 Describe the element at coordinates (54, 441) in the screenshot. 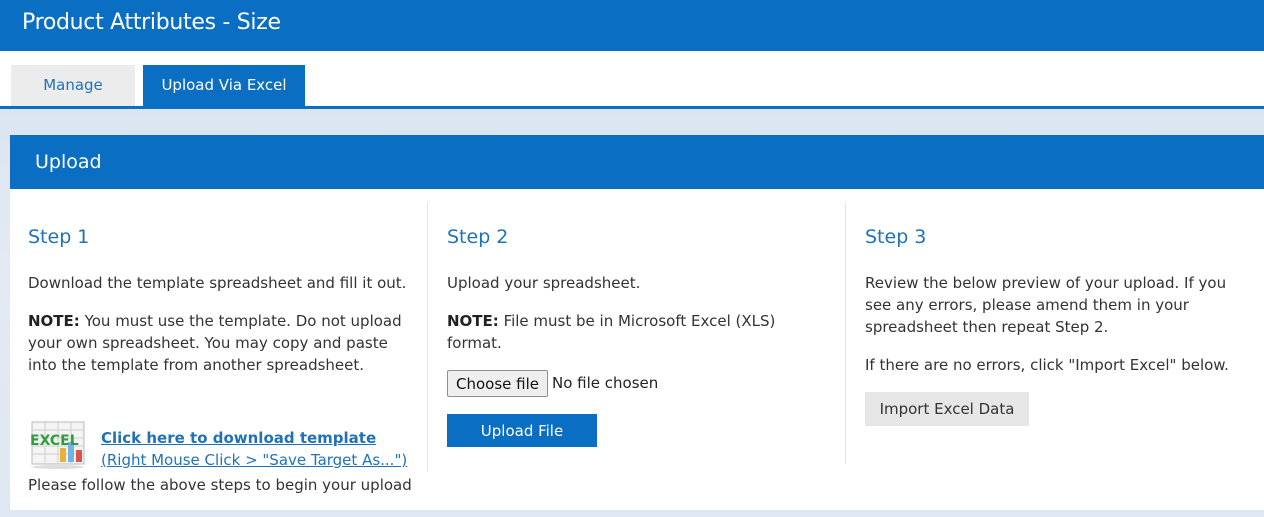

I see `excel-icon-text: EXCEL` at that location.